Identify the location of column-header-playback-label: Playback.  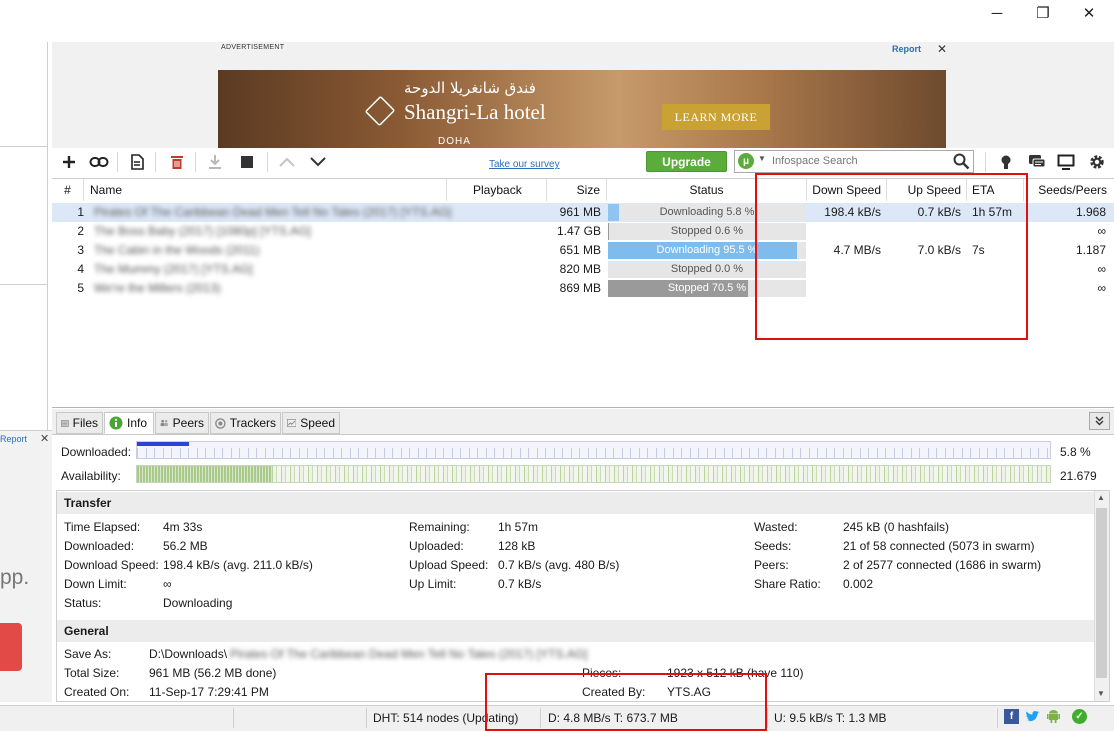
(497, 190).